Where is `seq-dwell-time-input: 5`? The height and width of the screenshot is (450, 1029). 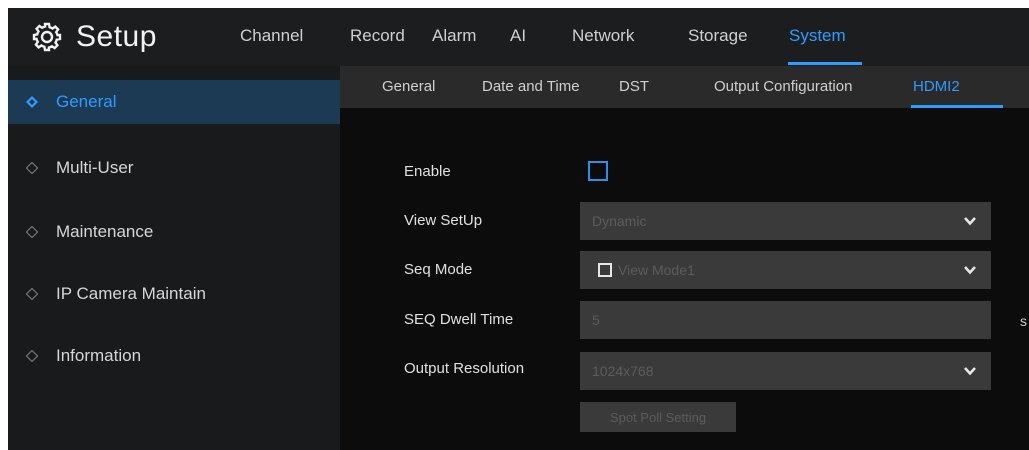
seq-dwell-time-input: 5 is located at coordinates (785, 320).